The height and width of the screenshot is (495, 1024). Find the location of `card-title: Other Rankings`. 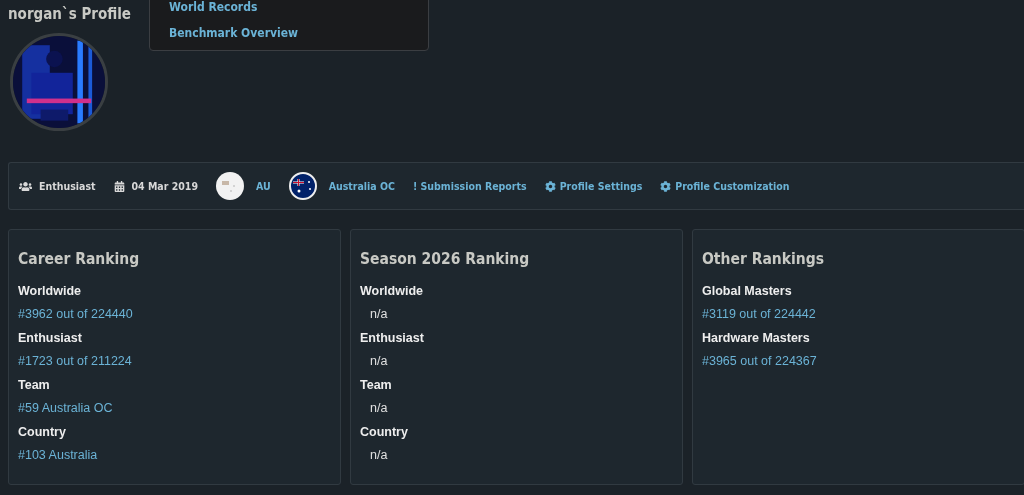

card-title: Other Rankings is located at coordinates (763, 259).